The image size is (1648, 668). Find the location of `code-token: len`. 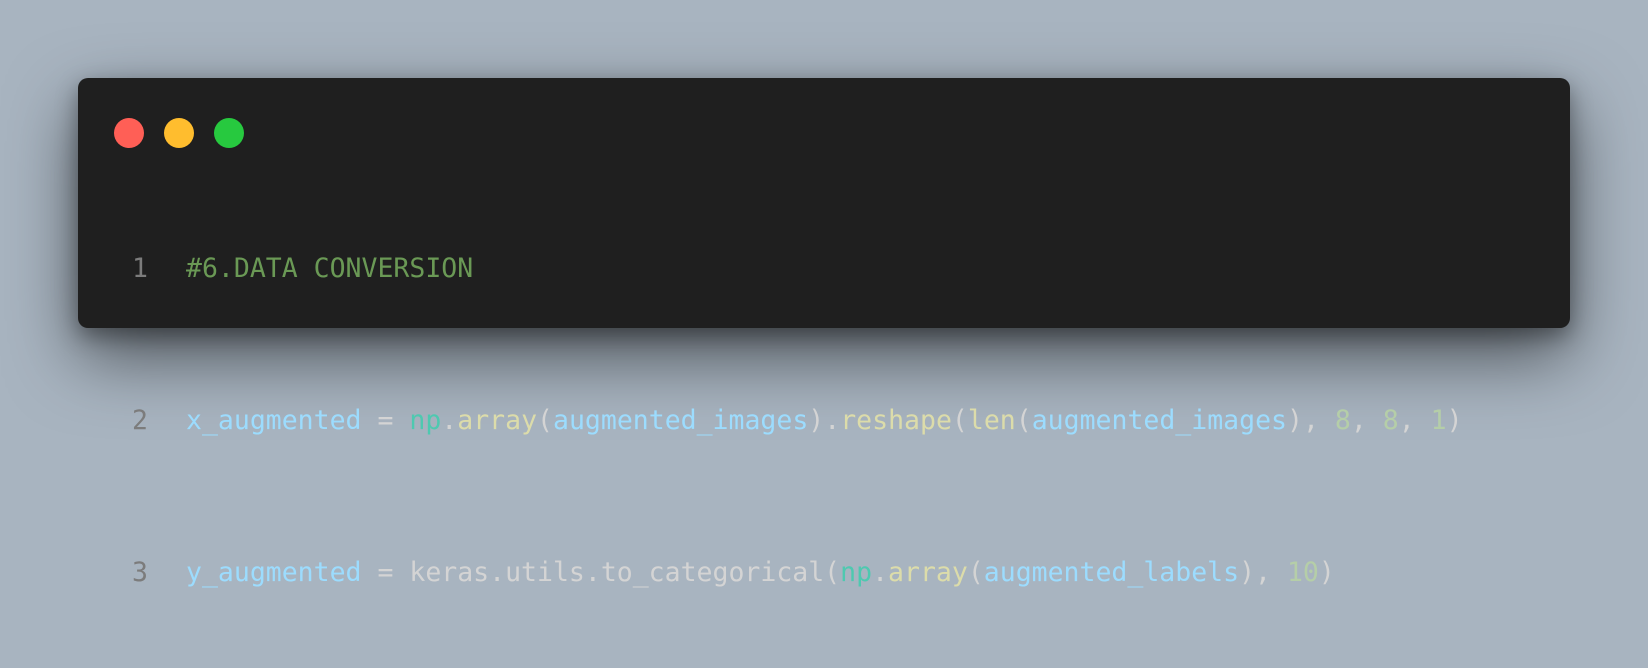

code-token: len is located at coordinates (991, 420).